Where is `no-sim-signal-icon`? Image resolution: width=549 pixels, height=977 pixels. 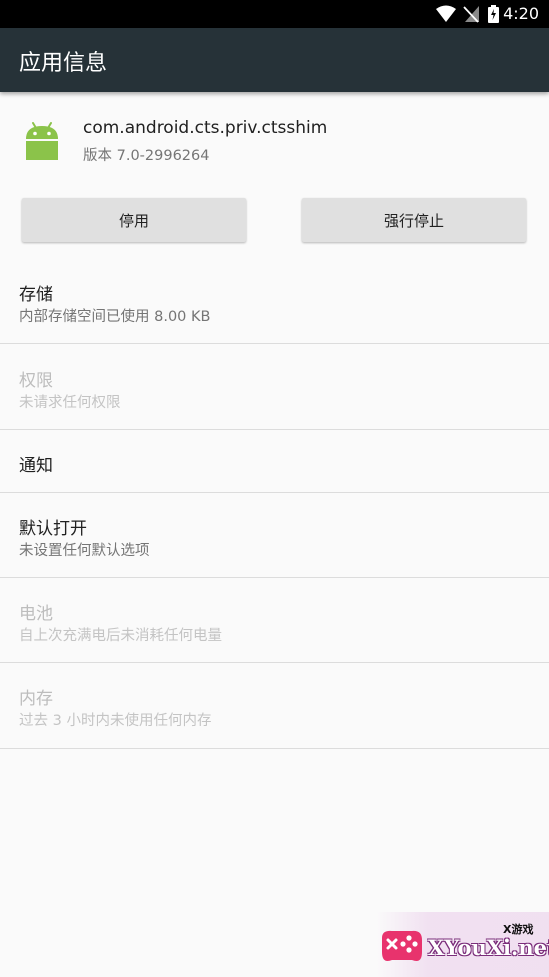 no-sim-signal-icon is located at coordinates (471, 16).